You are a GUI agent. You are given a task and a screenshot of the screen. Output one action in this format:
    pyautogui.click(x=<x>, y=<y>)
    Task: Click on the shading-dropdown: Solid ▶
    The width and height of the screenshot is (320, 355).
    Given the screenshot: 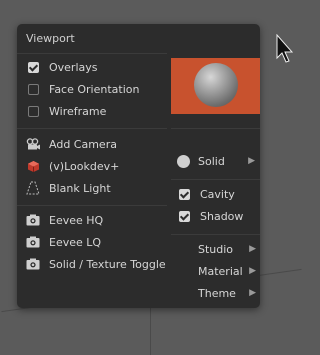 What is the action you would take?
    pyautogui.click(x=218, y=161)
    